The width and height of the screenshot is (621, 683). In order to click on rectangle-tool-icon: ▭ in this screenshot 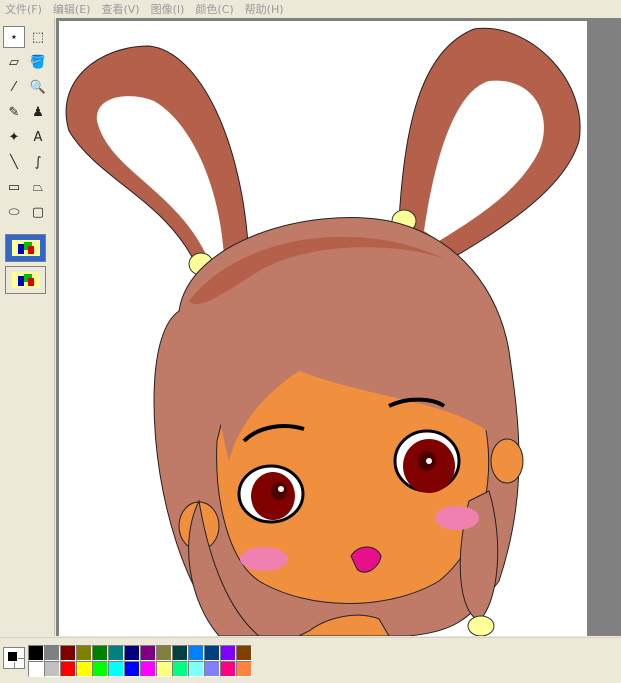, I will do `click(14, 187)`.